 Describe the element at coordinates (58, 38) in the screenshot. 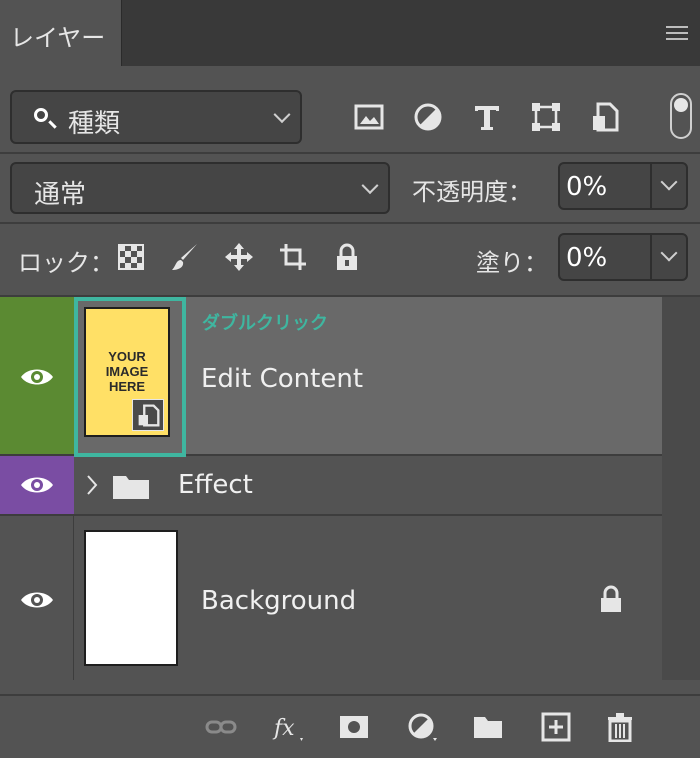

I see `tab-layers-label: レイヤー` at that location.